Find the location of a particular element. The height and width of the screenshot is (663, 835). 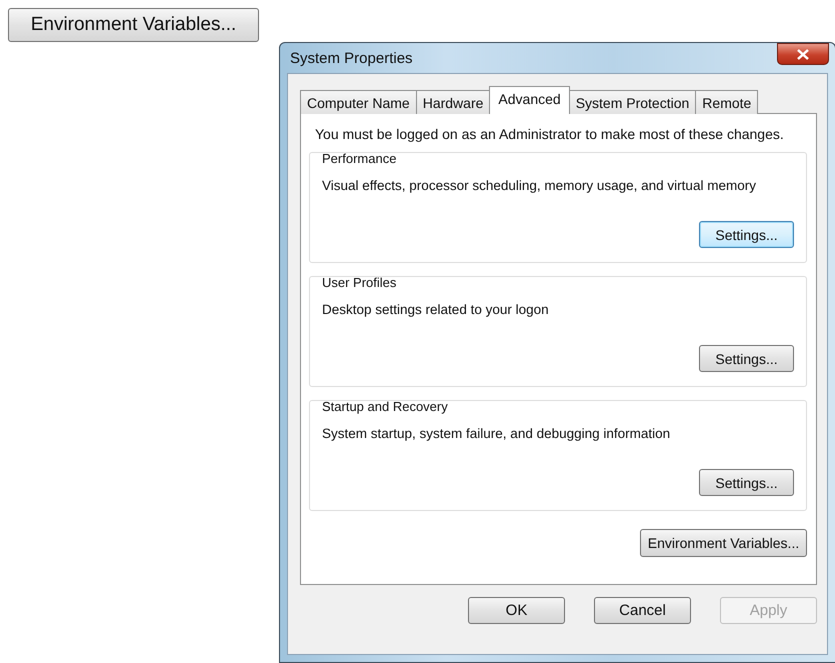

close-icon is located at coordinates (803, 54).